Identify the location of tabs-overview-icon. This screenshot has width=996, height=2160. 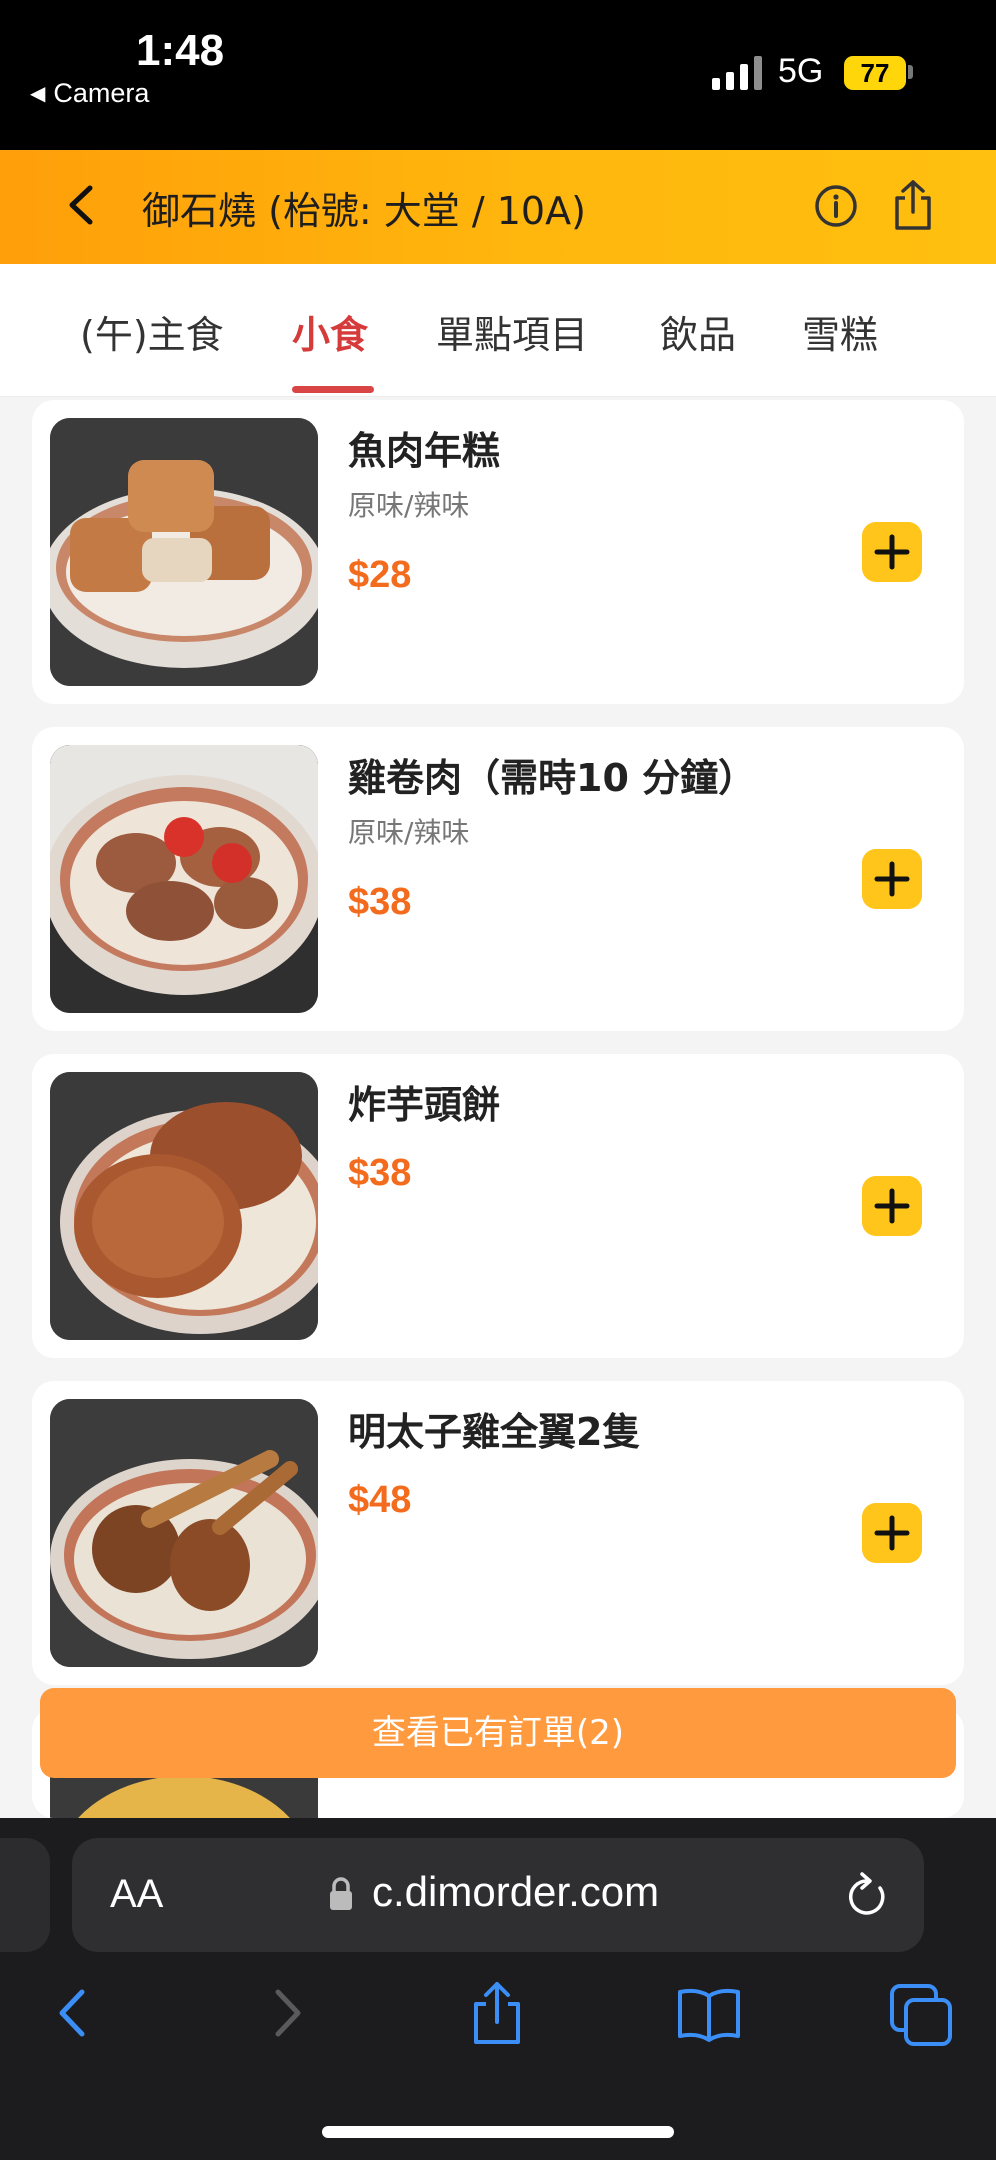
(921, 2013).